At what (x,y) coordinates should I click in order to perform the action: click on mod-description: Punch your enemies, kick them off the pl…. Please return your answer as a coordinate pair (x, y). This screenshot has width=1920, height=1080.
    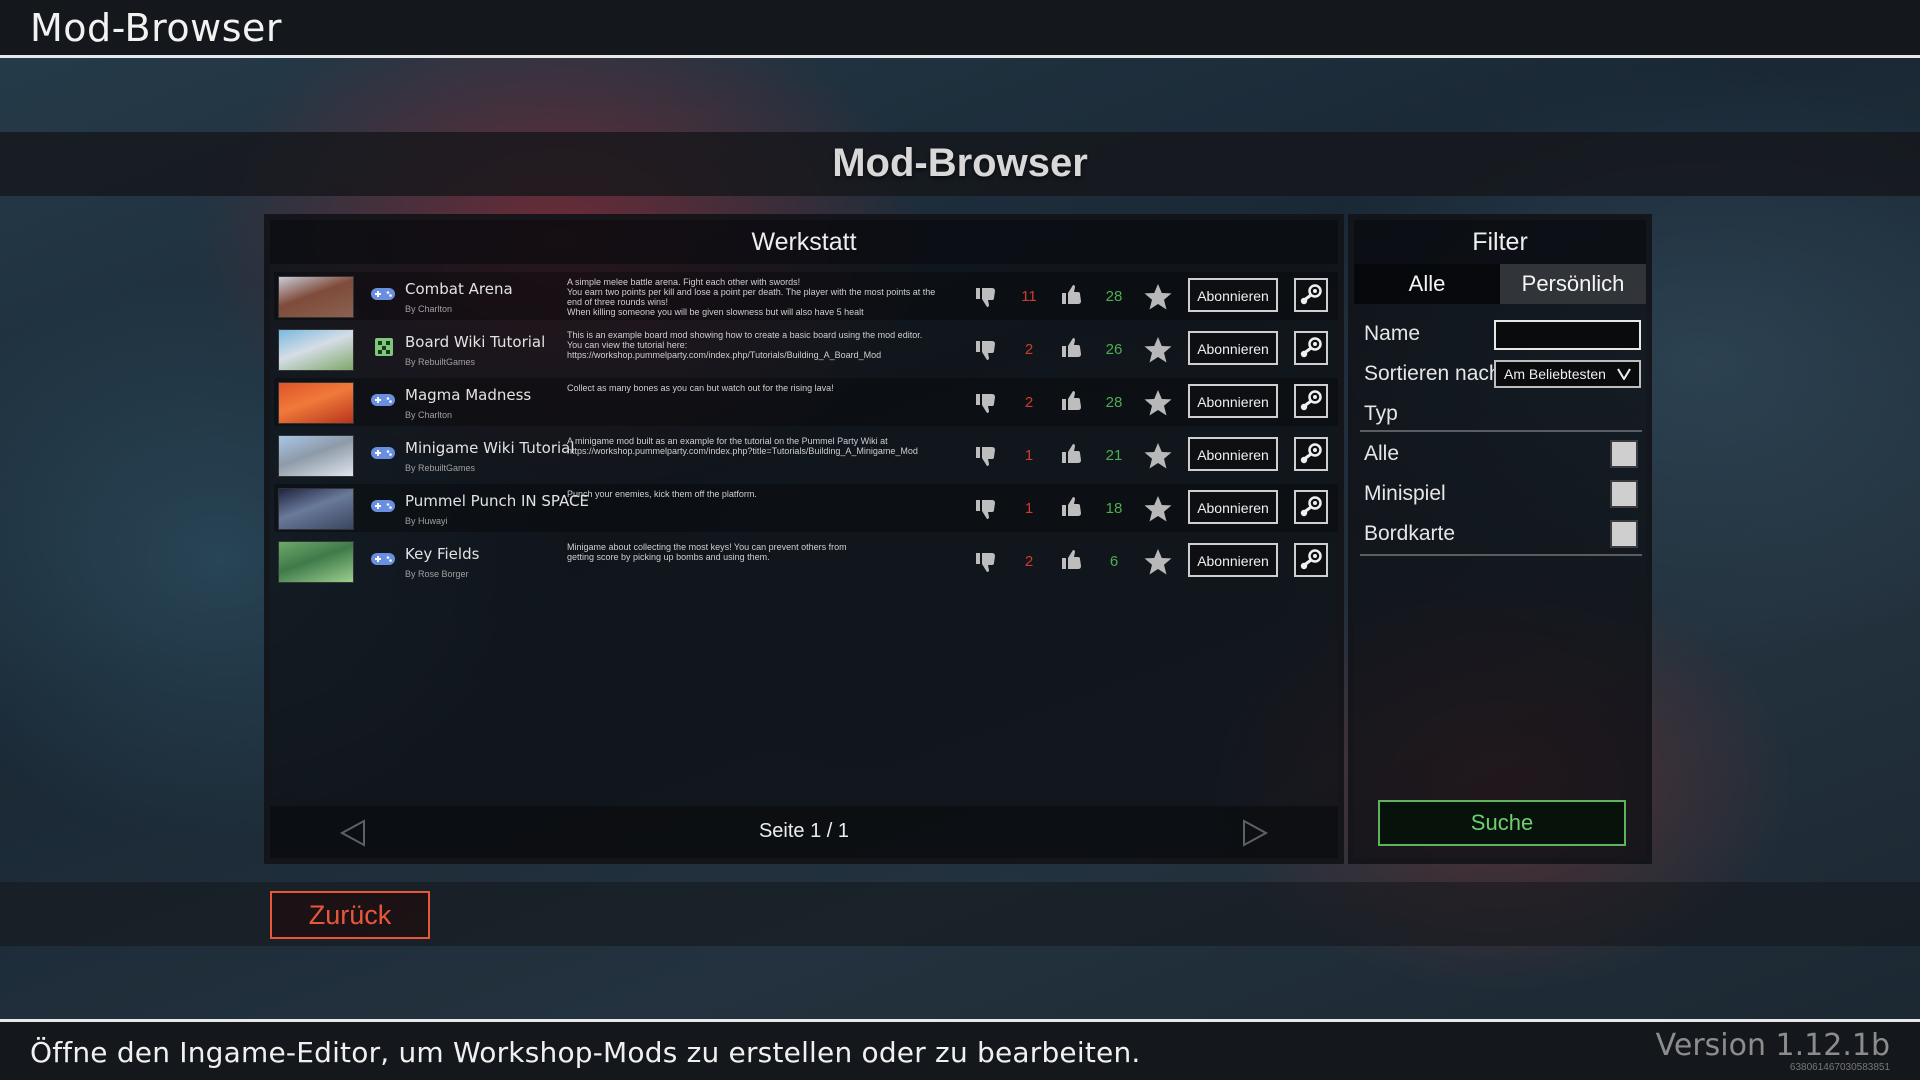
    Looking at the image, I should click on (662, 494).